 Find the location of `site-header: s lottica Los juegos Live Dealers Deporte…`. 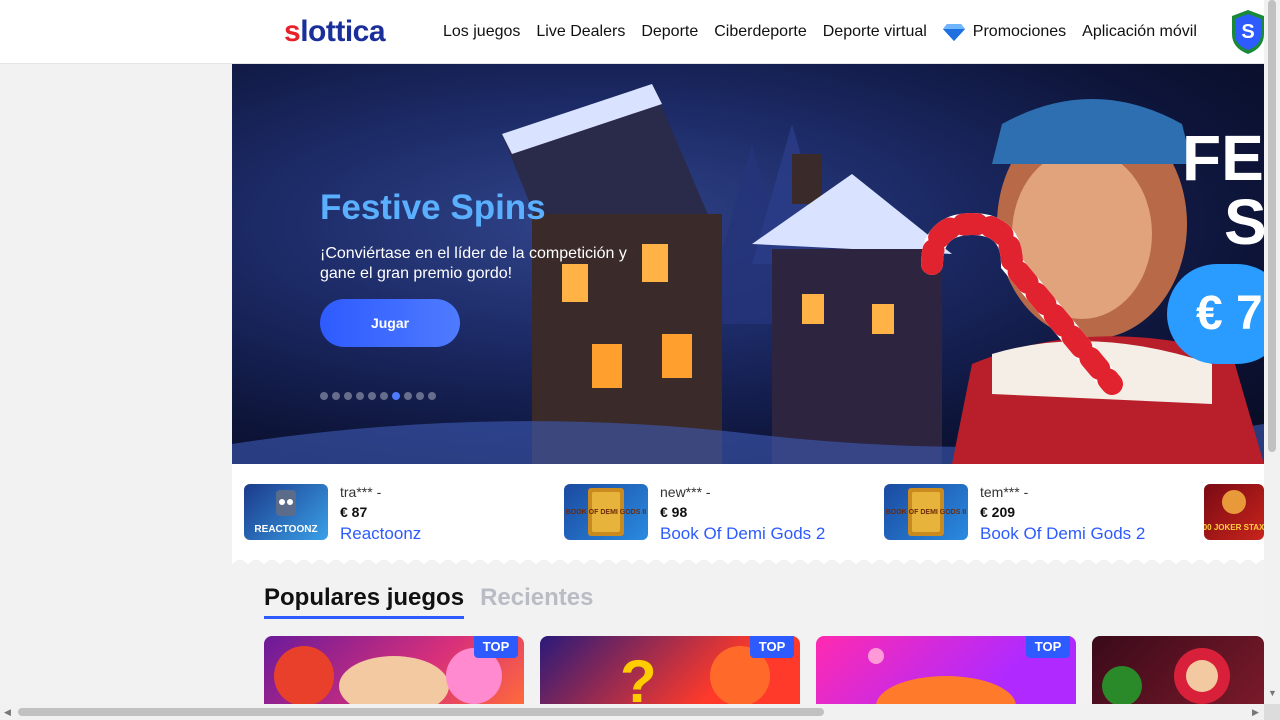

site-header: s lottica Los juegos Live Dealers Deporte… is located at coordinates (632, 32).